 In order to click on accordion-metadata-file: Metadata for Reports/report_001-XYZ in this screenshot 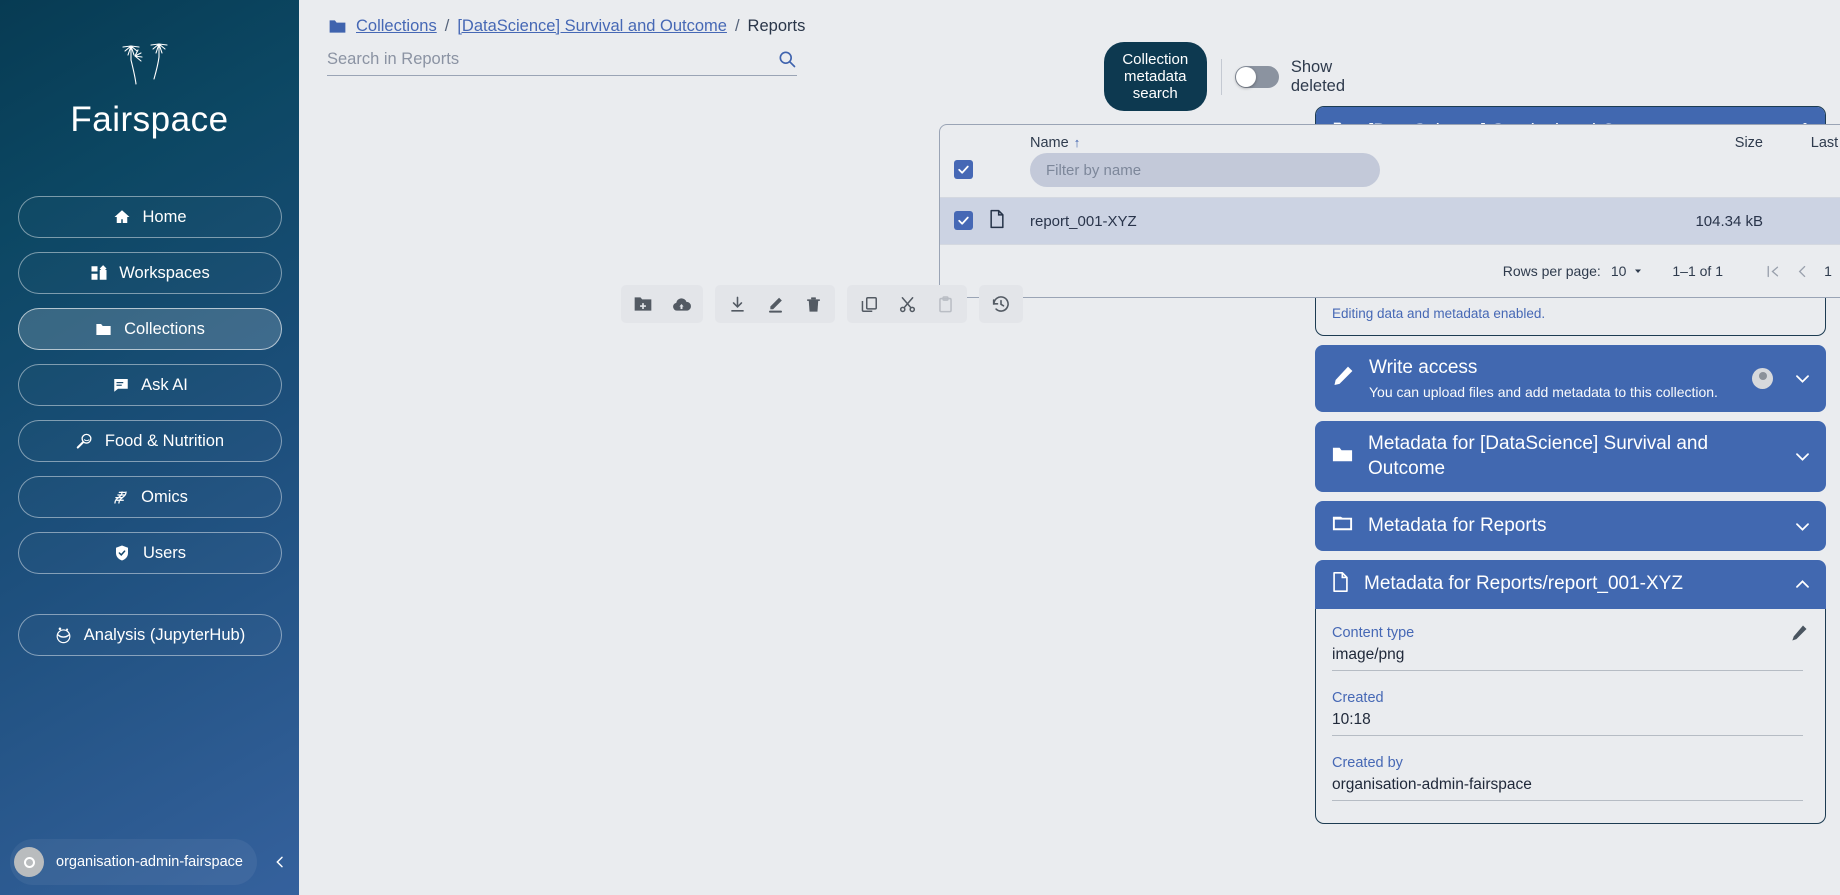, I will do `click(1570, 585)`.